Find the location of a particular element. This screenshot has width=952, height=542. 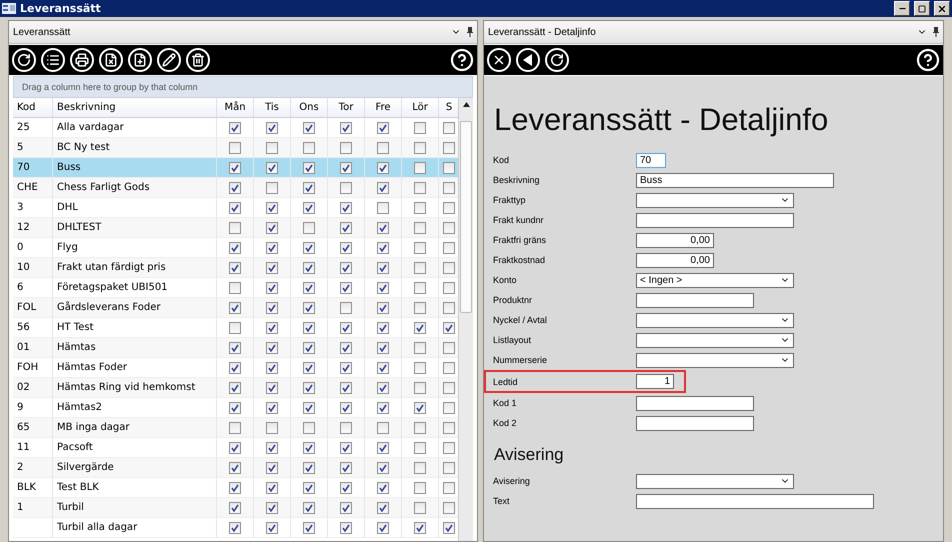

maximize-button is located at coordinates (922, 8).